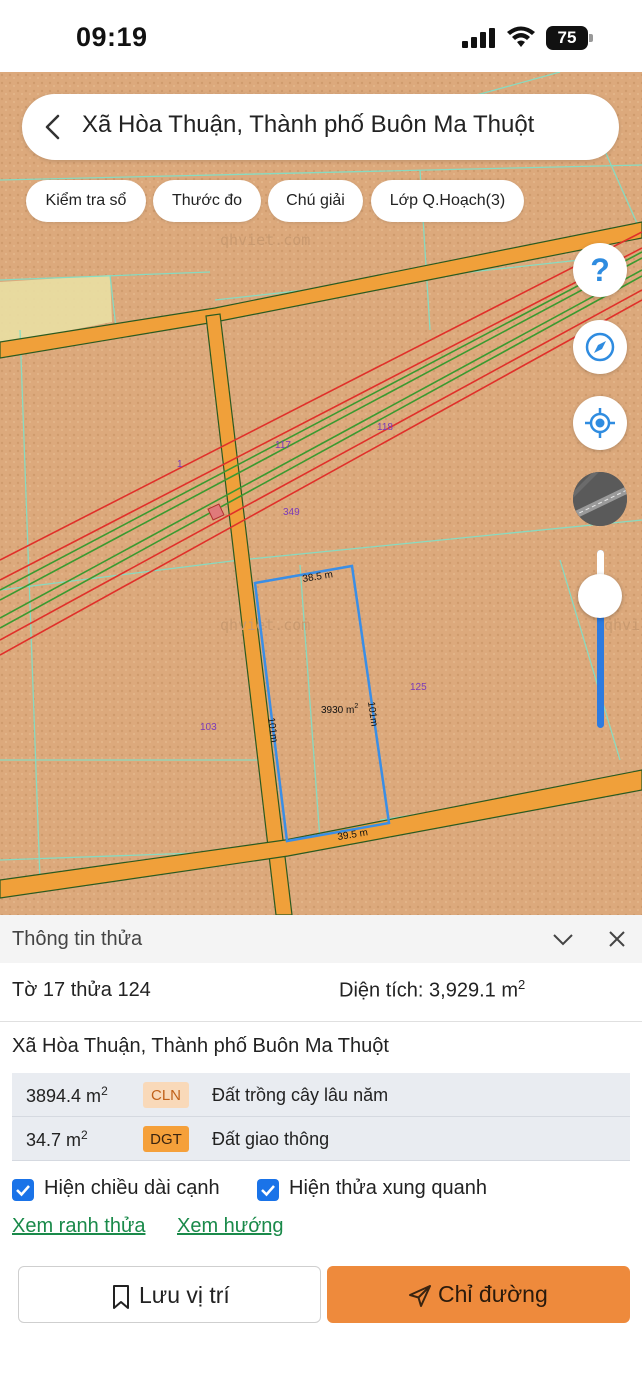 The height and width of the screenshot is (1389, 642). Describe the element at coordinates (493, 1294) in the screenshot. I see `directions-label: Chỉ đường` at that location.